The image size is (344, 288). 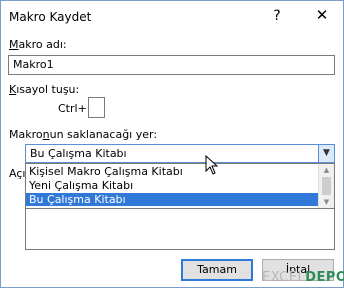 What do you see at coordinates (38, 44) in the screenshot?
I see `macro-name-label: Makro adı:` at bounding box center [38, 44].